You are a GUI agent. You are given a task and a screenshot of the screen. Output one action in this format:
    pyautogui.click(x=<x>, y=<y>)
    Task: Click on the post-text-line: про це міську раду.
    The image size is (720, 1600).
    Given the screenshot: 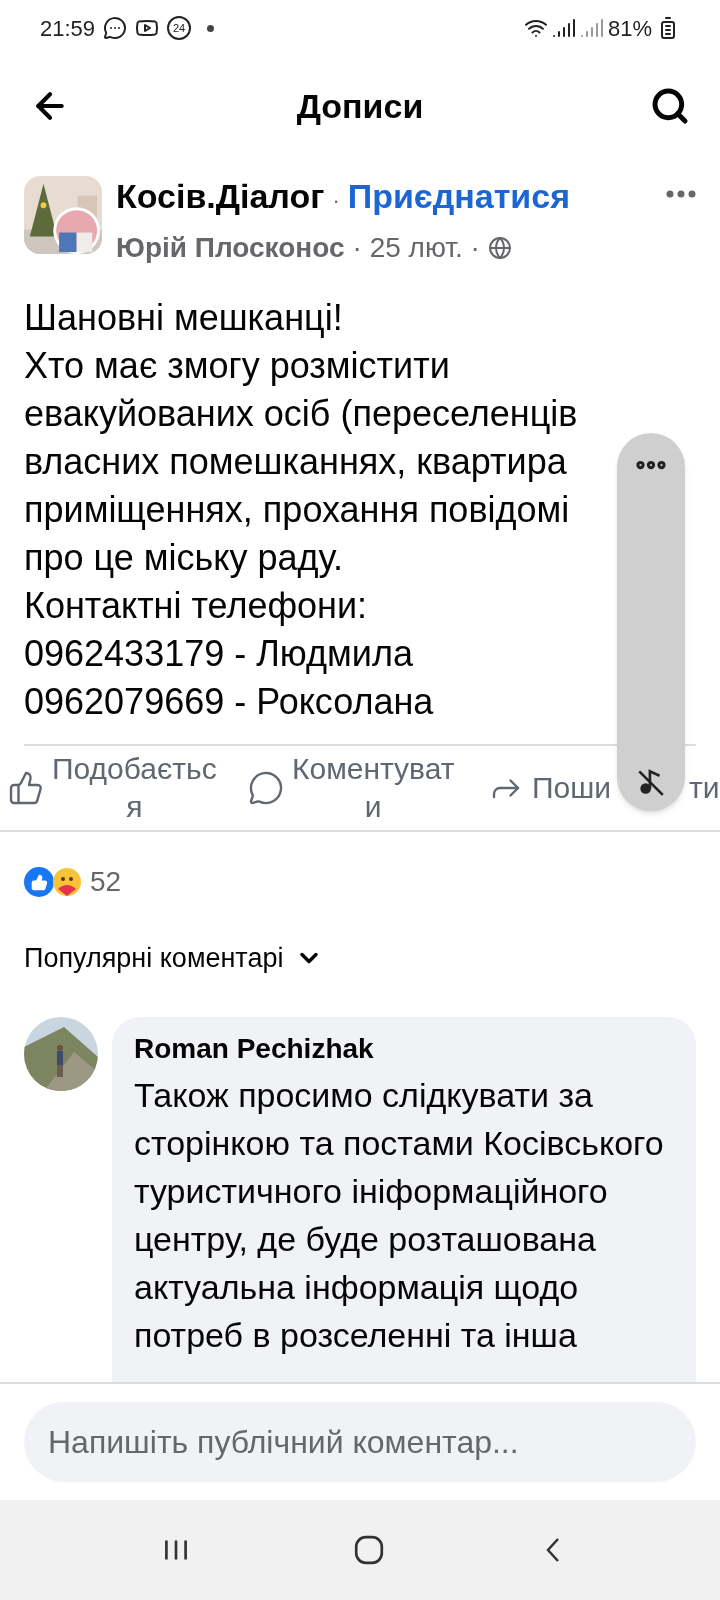 What is the action you would take?
    pyautogui.click(x=183, y=558)
    